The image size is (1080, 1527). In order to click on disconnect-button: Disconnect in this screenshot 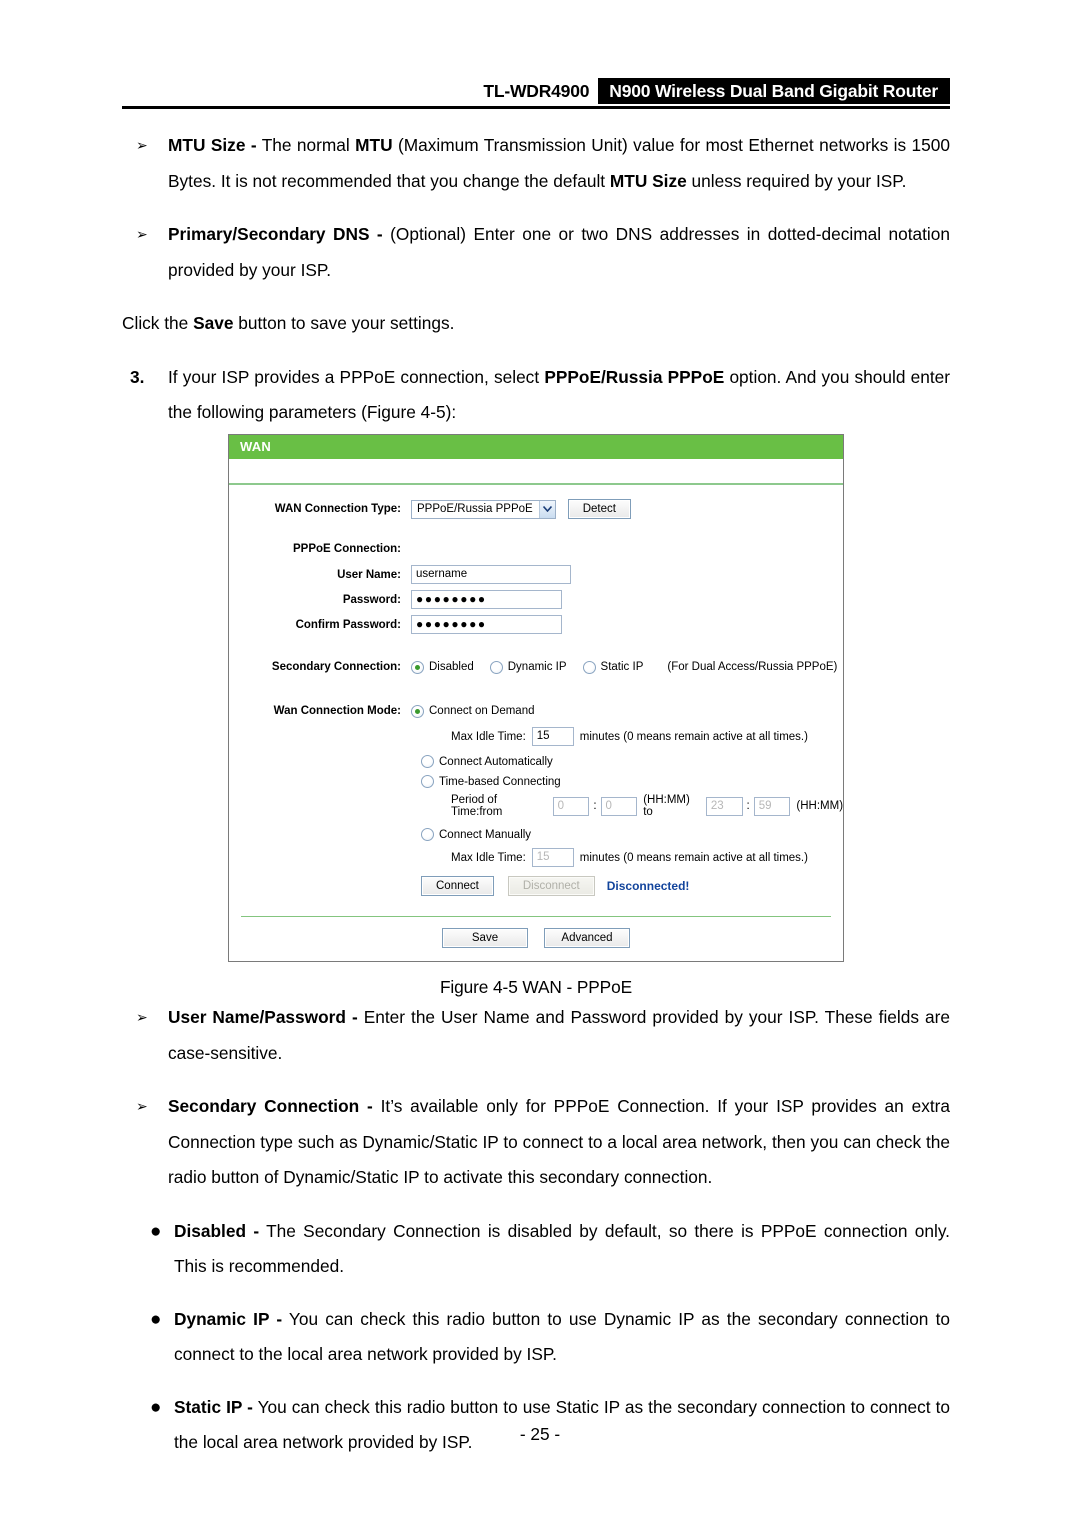, I will do `click(551, 886)`.